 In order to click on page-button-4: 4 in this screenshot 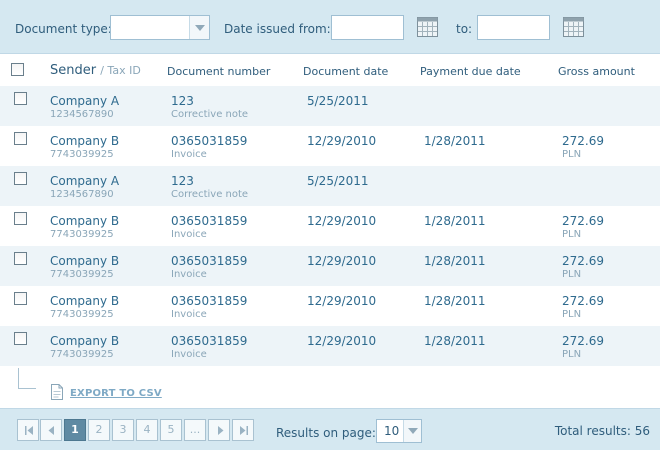, I will do `click(147, 430)`.